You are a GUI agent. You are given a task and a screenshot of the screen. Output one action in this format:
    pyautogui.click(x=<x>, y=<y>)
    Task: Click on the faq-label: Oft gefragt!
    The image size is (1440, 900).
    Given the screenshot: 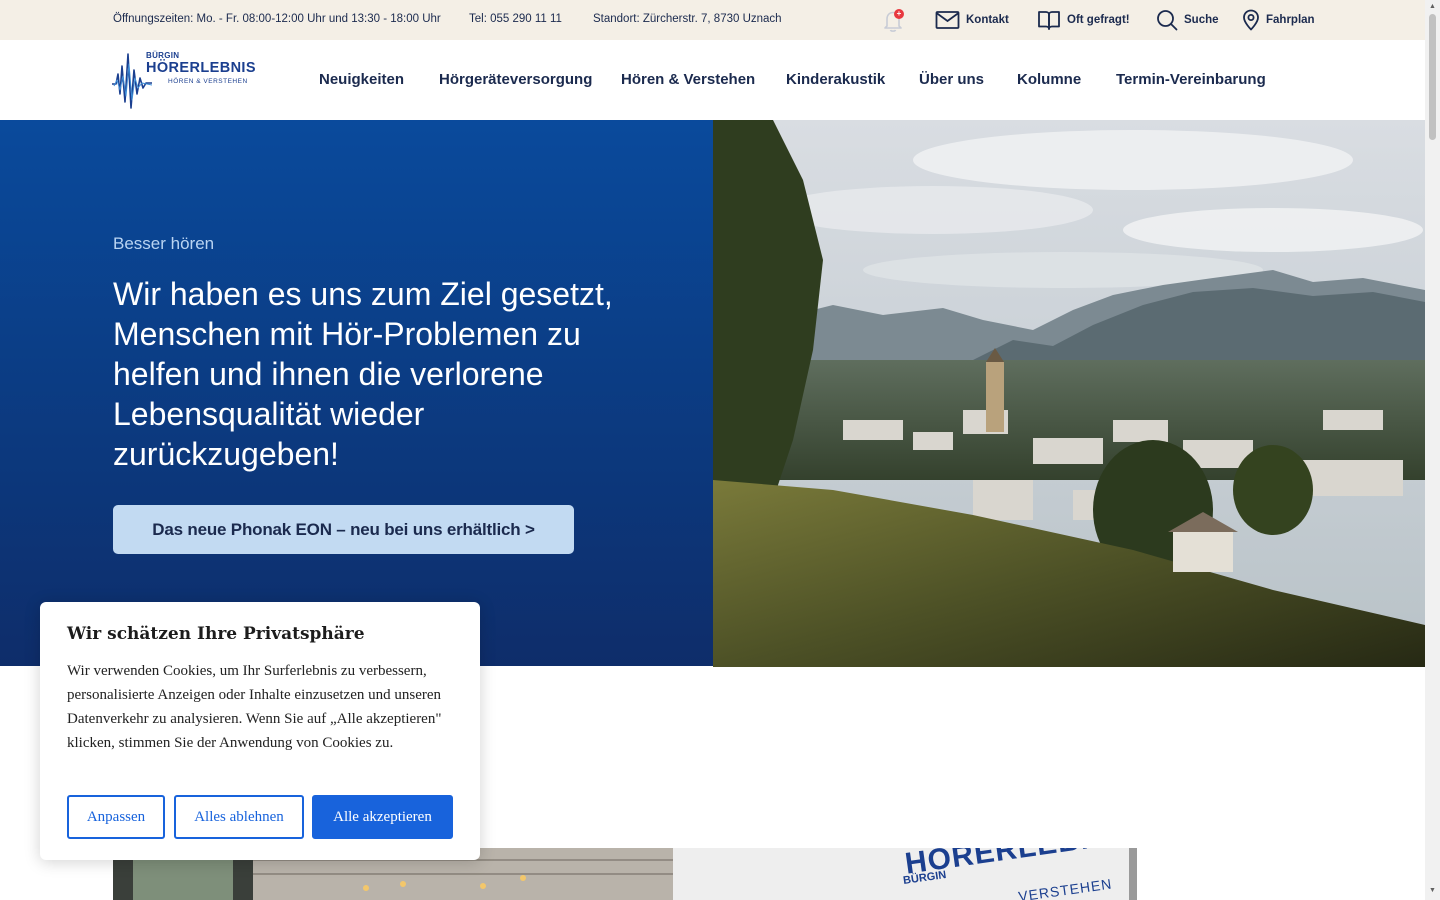 What is the action you would take?
    pyautogui.click(x=1098, y=20)
    